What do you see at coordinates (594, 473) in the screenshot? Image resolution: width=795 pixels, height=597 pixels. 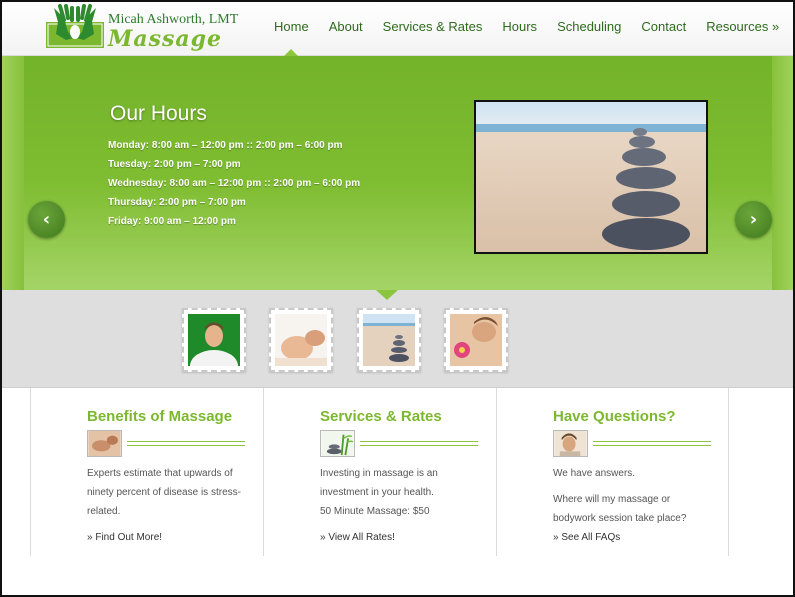 I see `column-paragraph: We have answers.` at bounding box center [594, 473].